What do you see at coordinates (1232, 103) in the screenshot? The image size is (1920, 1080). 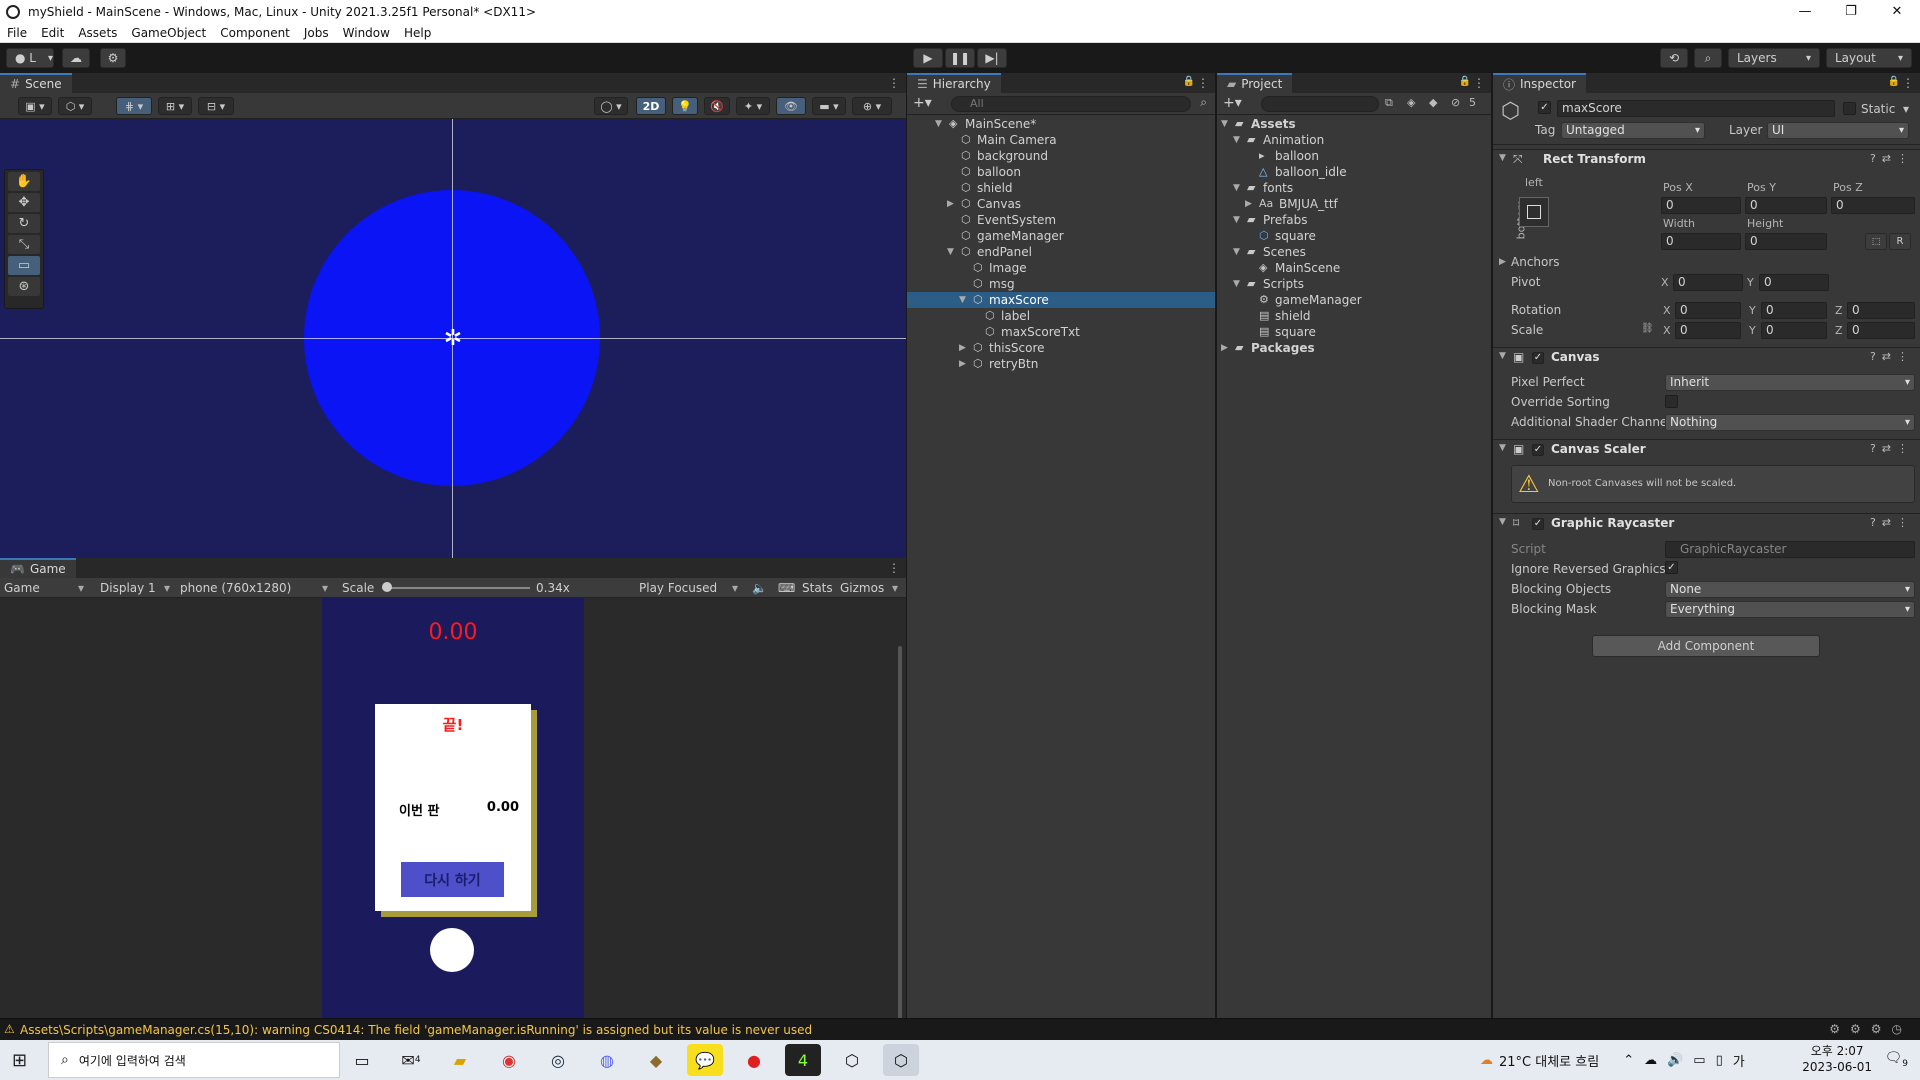 I see `create-asset-button: +▾` at bounding box center [1232, 103].